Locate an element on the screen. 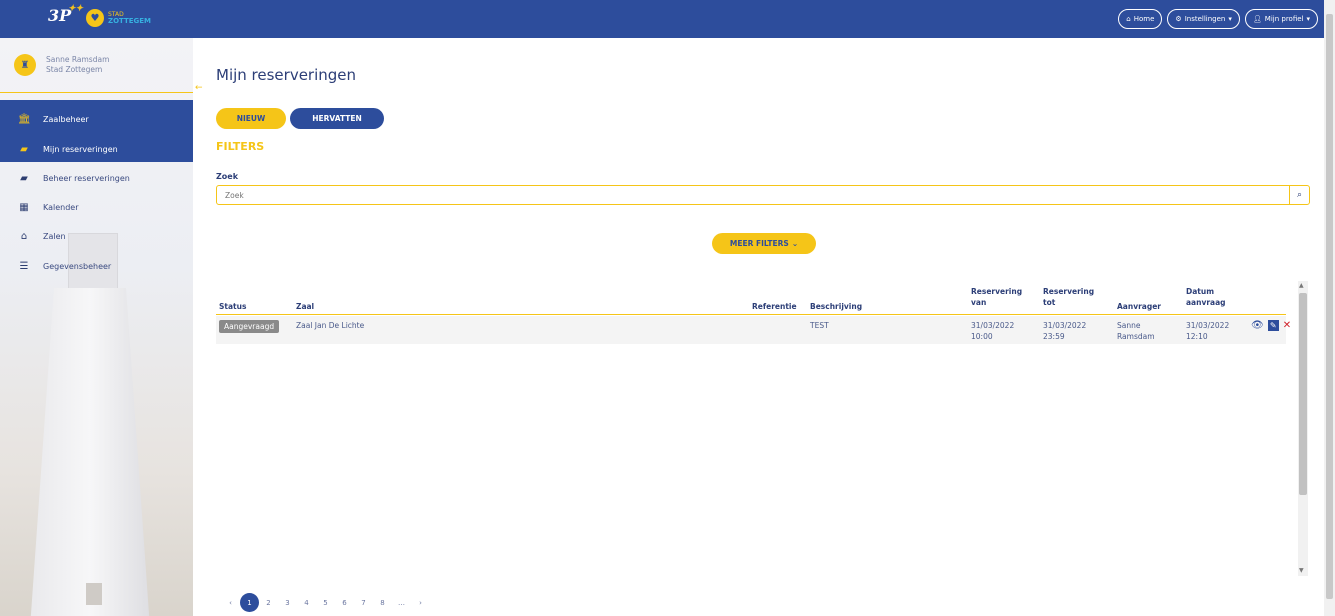  user-panel: ♜ Sanne Ramsdam Stad Zottegem is located at coordinates (96, 65).